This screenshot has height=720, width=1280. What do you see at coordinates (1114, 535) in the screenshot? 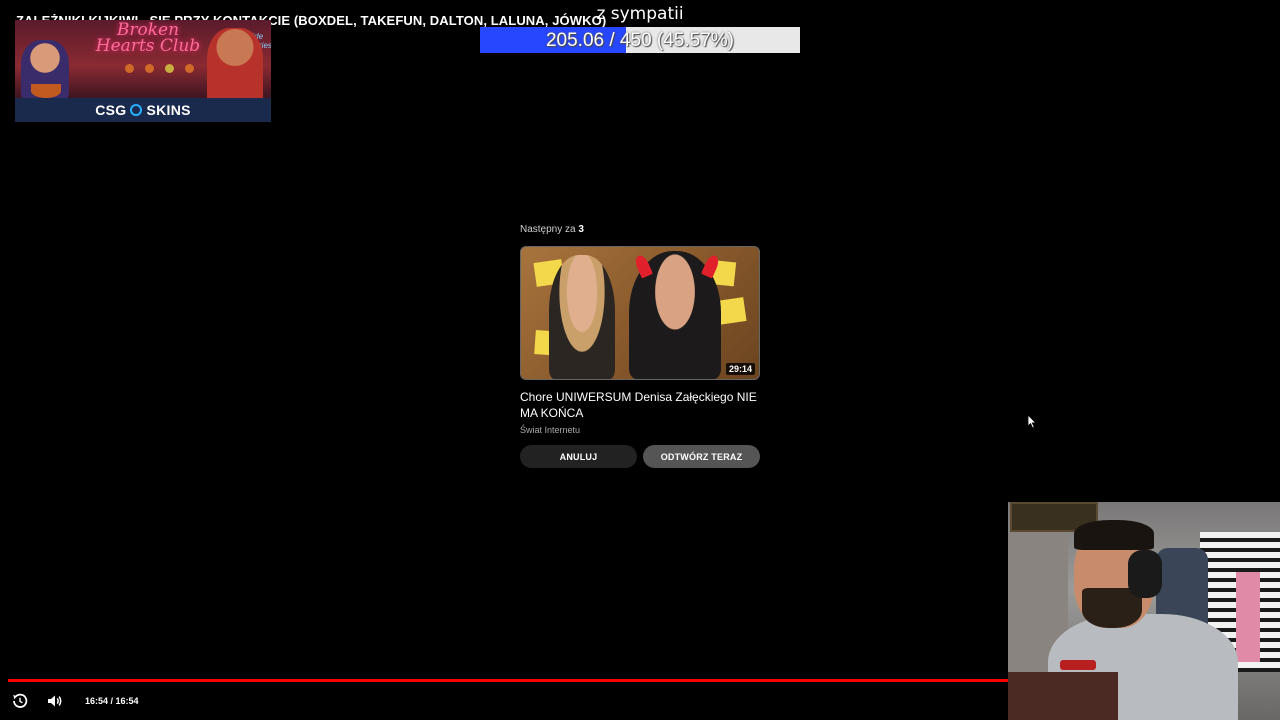
I see `webcam-person-hair` at bounding box center [1114, 535].